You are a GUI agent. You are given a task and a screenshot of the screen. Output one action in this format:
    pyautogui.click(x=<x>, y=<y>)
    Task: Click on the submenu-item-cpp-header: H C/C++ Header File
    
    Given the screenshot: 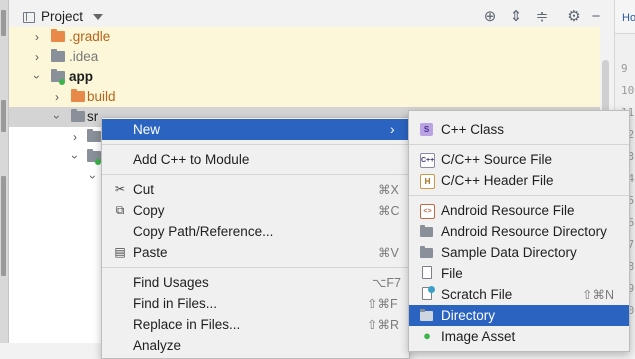 What is the action you would take?
    pyautogui.click(x=519, y=180)
    